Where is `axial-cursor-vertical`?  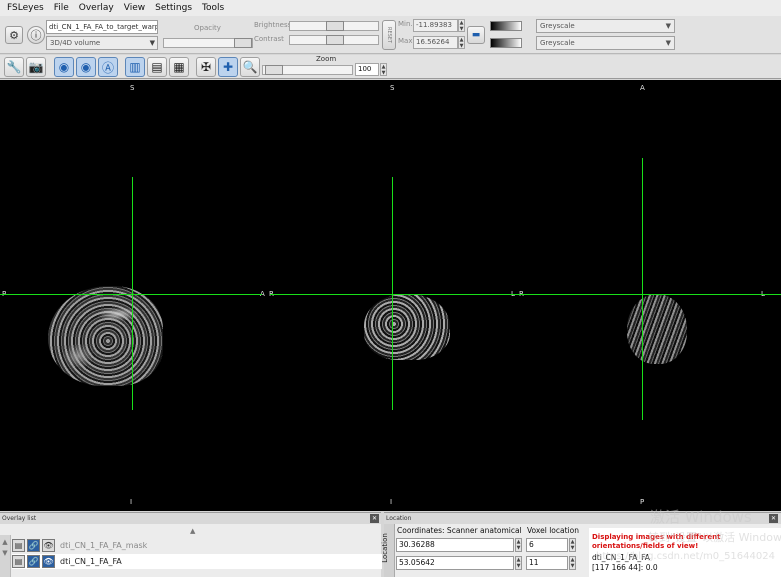
axial-cursor-vertical is located at coordinates (642, 289).